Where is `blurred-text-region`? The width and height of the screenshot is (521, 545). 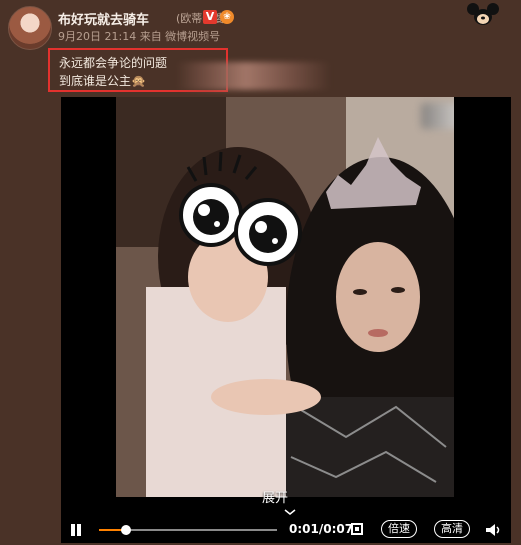
blurred-text-region is located at coordinates (253, 76).